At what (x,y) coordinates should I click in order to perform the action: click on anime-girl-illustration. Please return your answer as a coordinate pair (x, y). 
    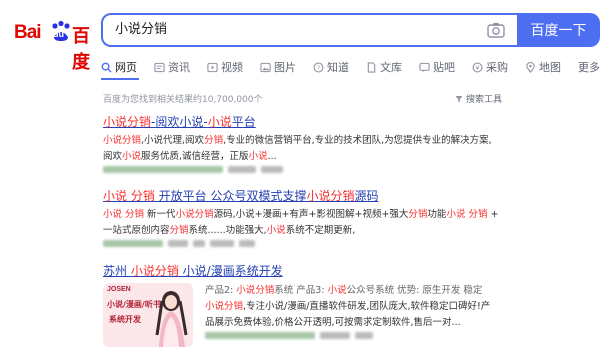
    Looking at the image, I should click on (171, 319).